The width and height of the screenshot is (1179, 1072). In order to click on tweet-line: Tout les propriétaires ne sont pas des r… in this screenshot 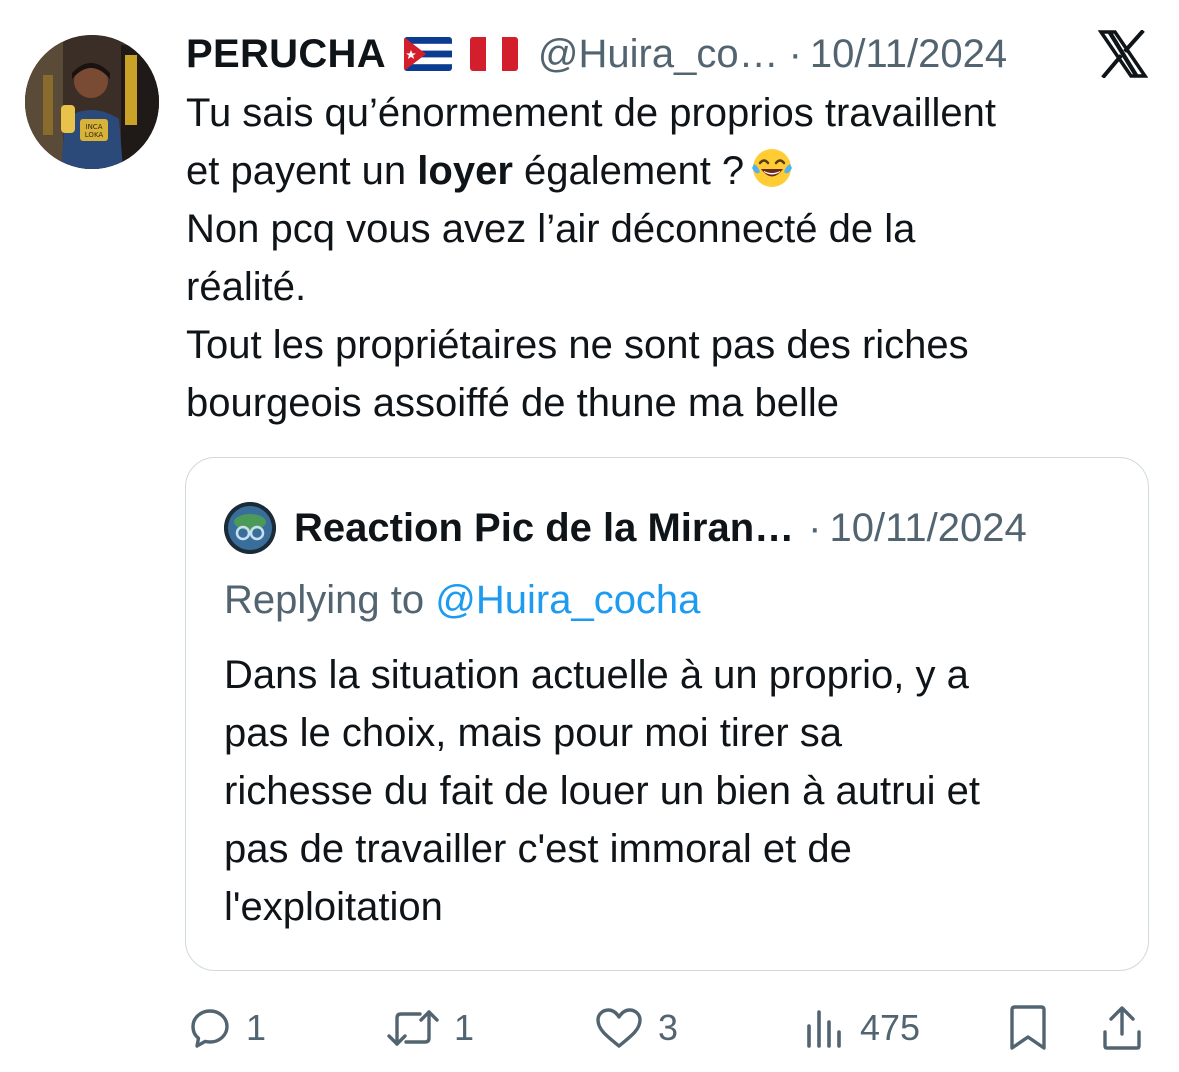, I will do `click(577, 345)`.